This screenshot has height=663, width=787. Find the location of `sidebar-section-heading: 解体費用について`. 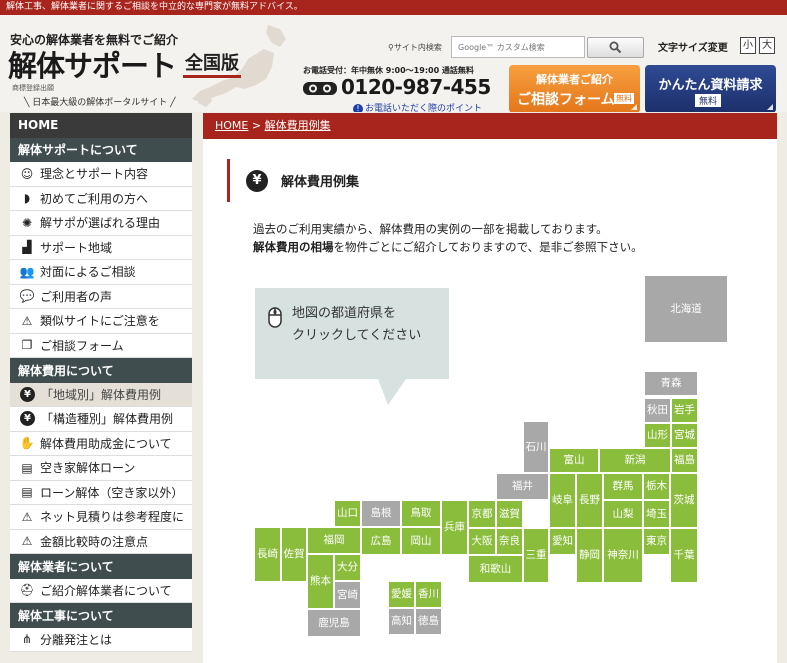

sidebar-section-heading: 解体費用について is located at coordinates (101, 370).